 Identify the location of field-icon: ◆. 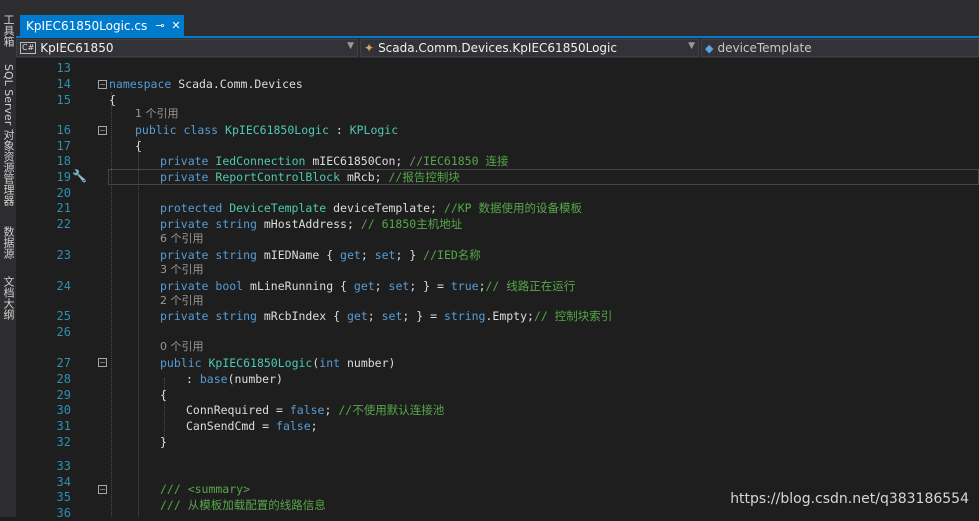
(709, 48).